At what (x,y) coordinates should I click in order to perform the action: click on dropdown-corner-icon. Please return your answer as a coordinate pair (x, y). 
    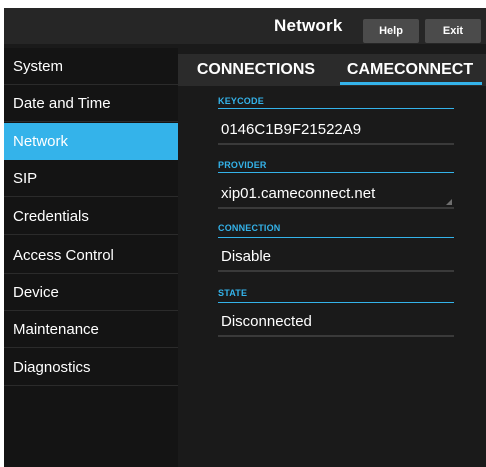
    Looking at the image, I should click on (449, 202).